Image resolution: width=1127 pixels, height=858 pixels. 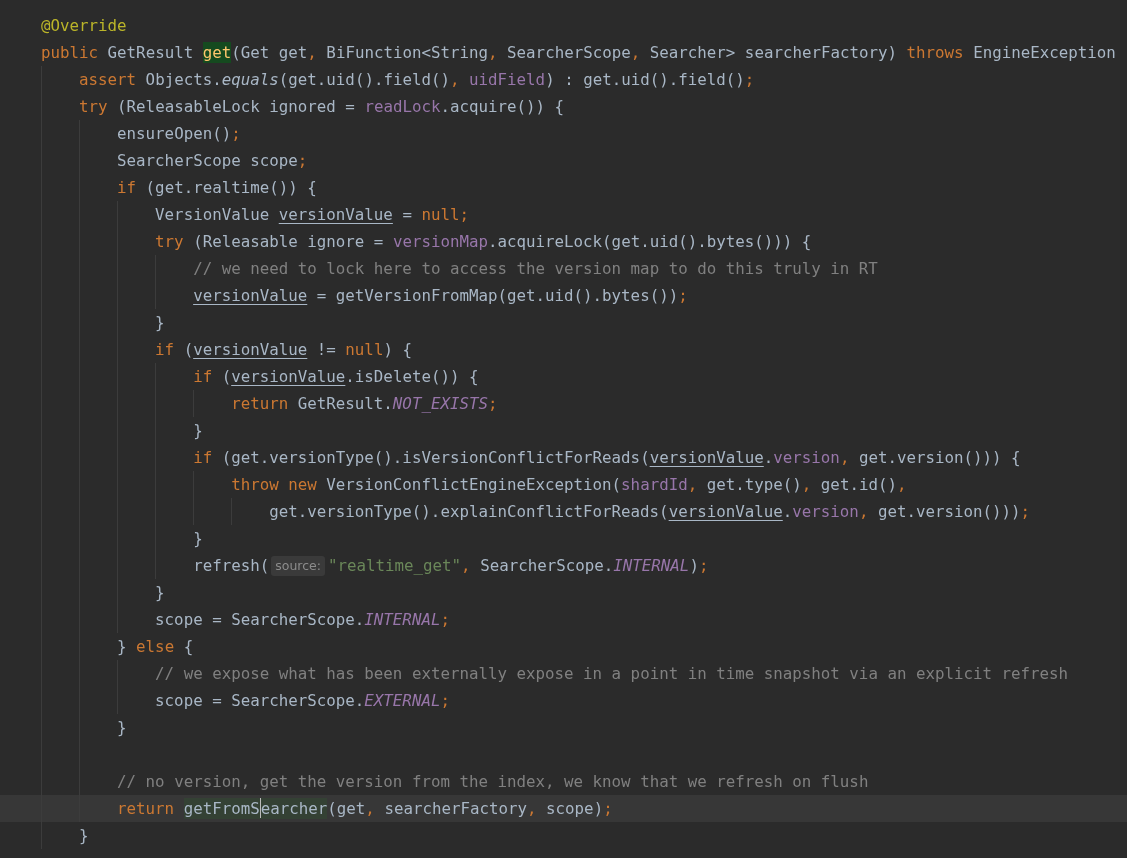 I want to click on code-text: public GetResult, so click(x=118, y=53).